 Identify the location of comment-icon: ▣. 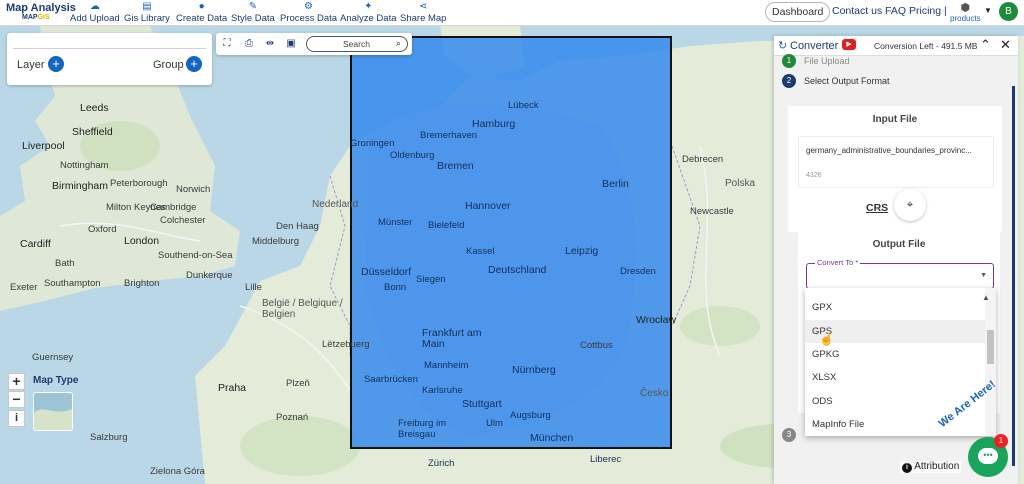
(291, 44).